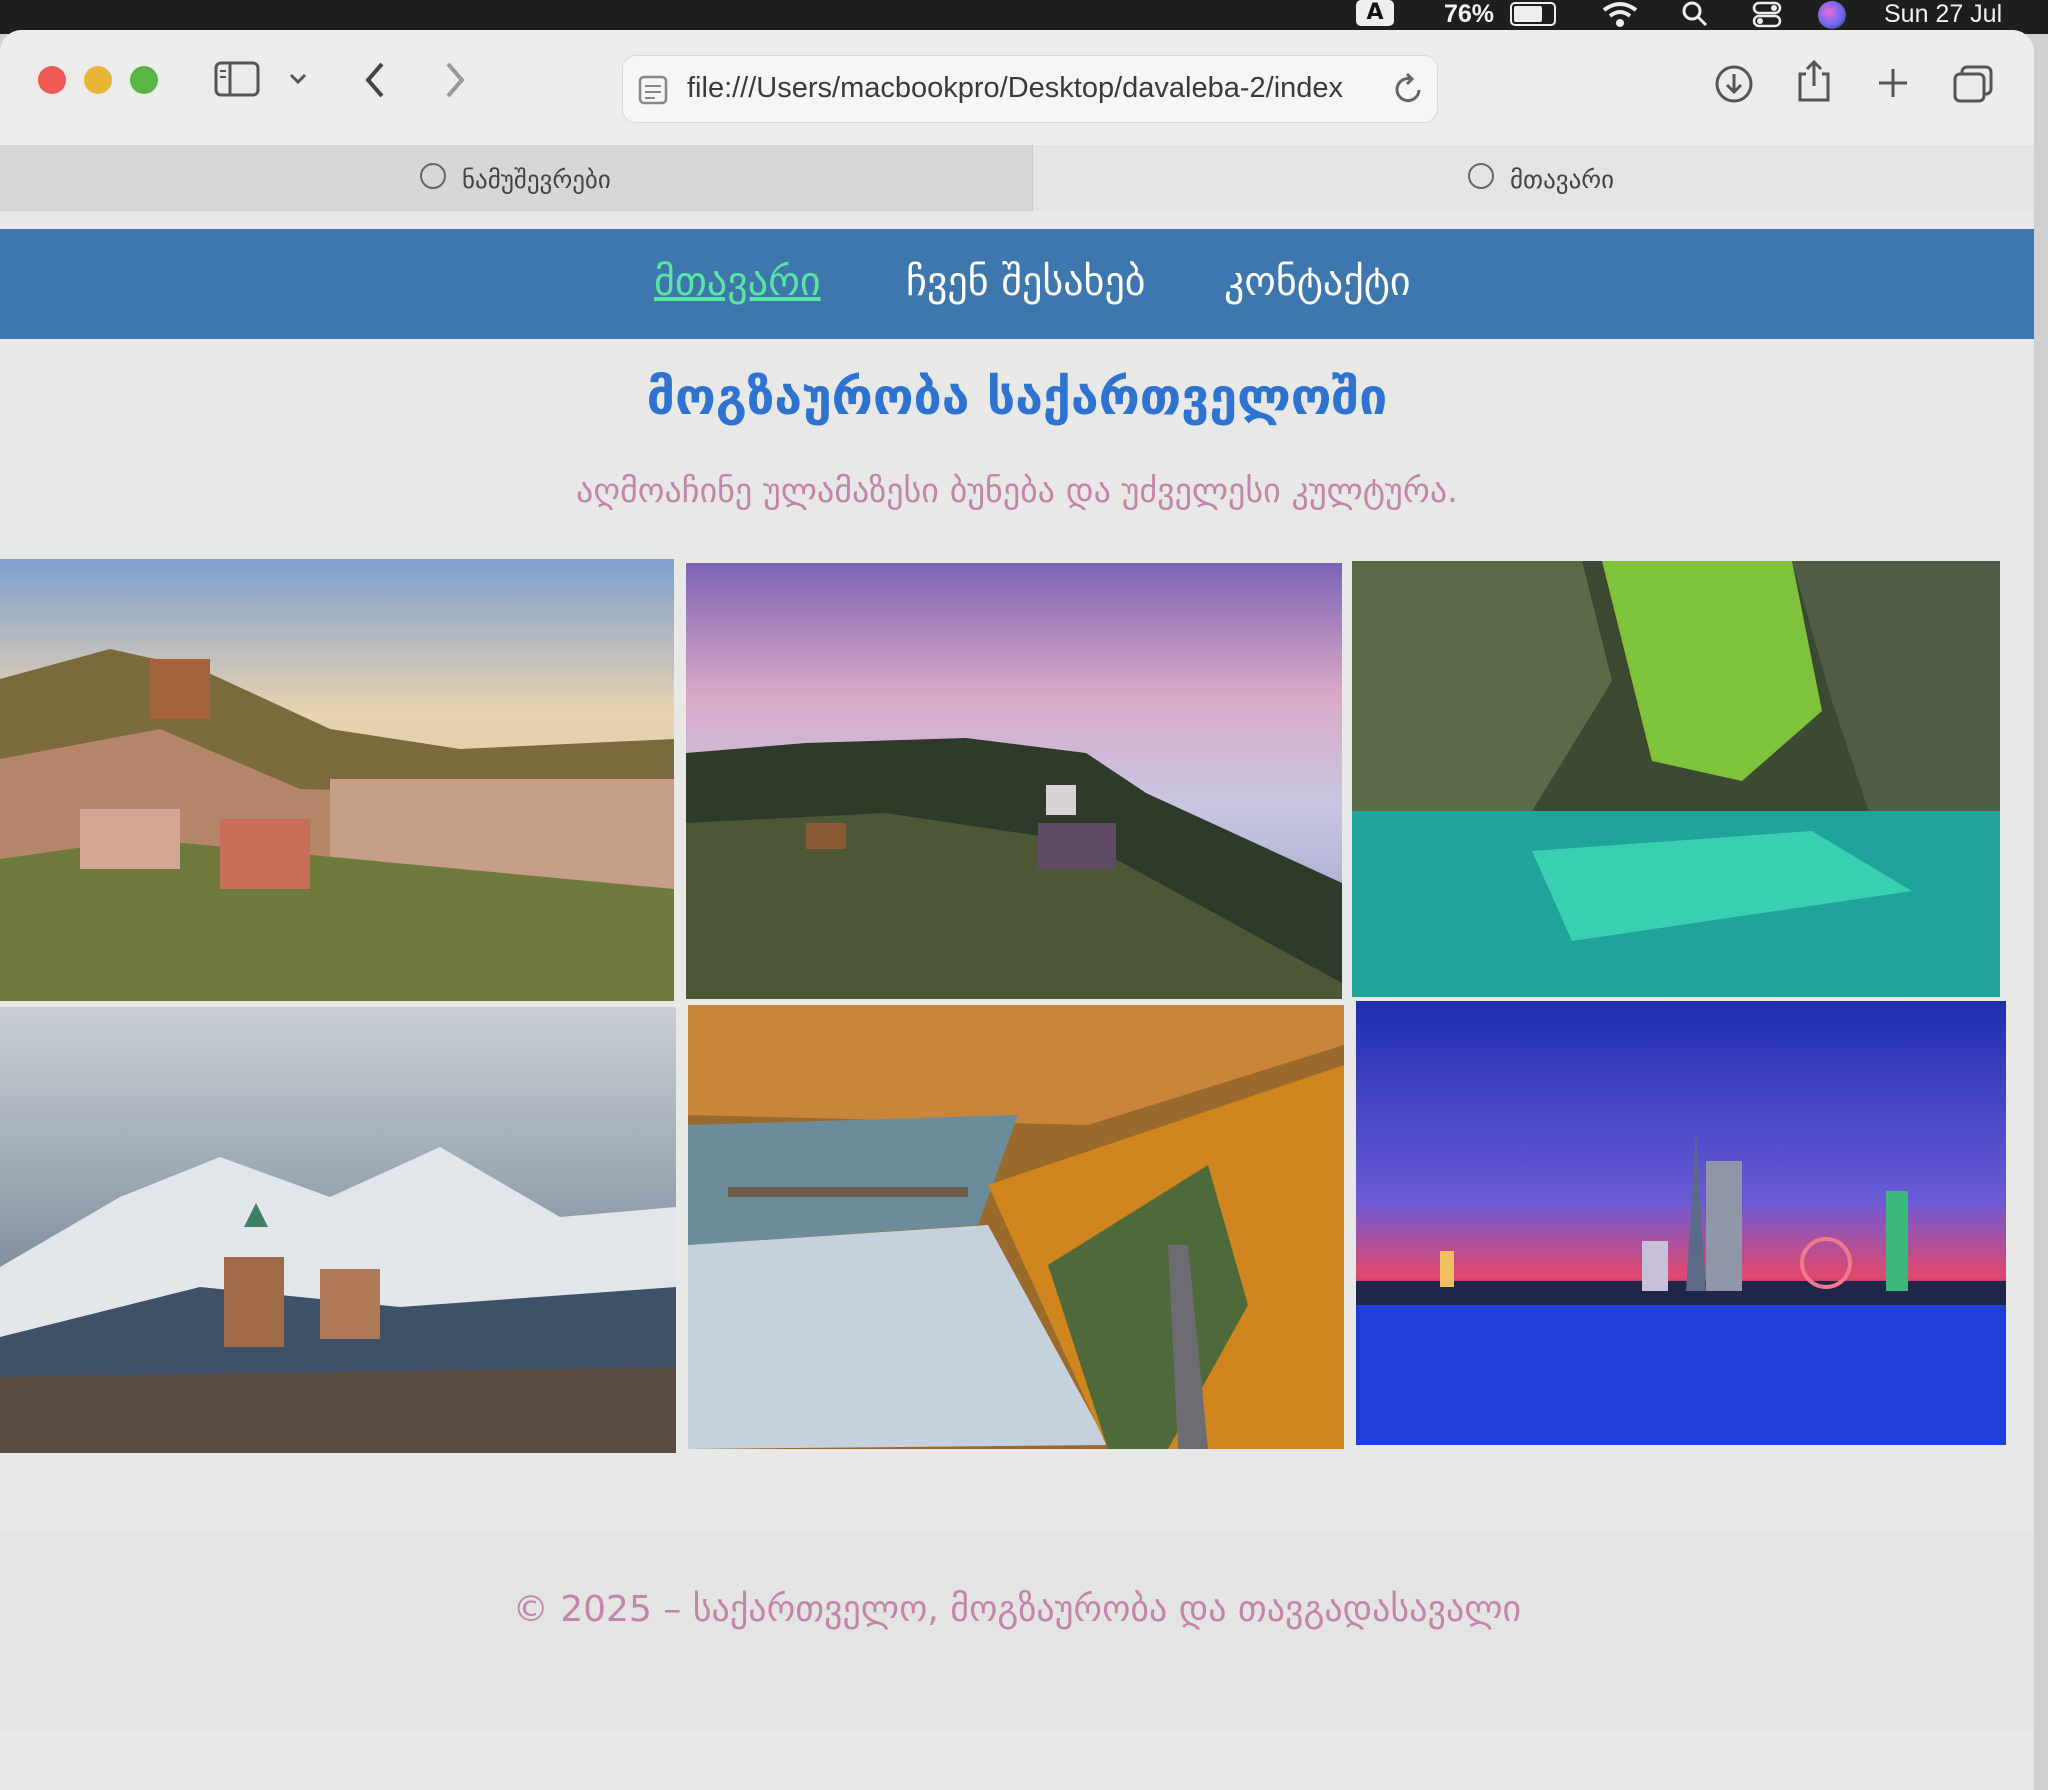  I want to click on green-canyon-river-photo, so click(1676, 779).